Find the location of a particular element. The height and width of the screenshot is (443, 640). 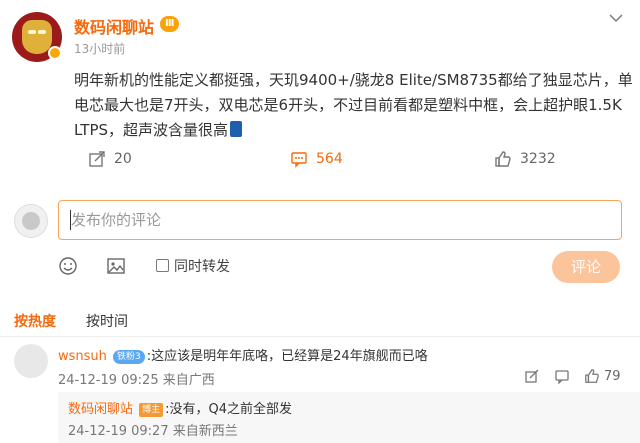

comment-input: 发布你的评论 is located at coordinates (340, 220).